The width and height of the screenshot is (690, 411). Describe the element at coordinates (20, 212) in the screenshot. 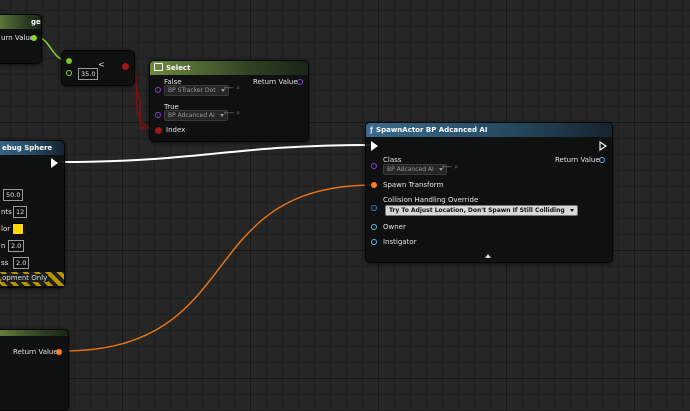

I see `segments-input: 12` at that location.